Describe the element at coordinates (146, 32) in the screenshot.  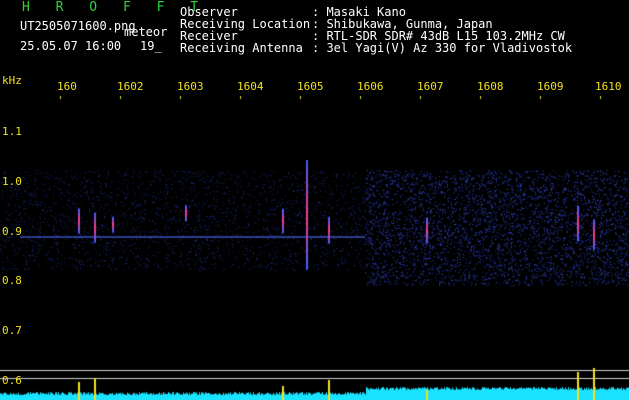
I see `meteor-label: meteor` at that location.